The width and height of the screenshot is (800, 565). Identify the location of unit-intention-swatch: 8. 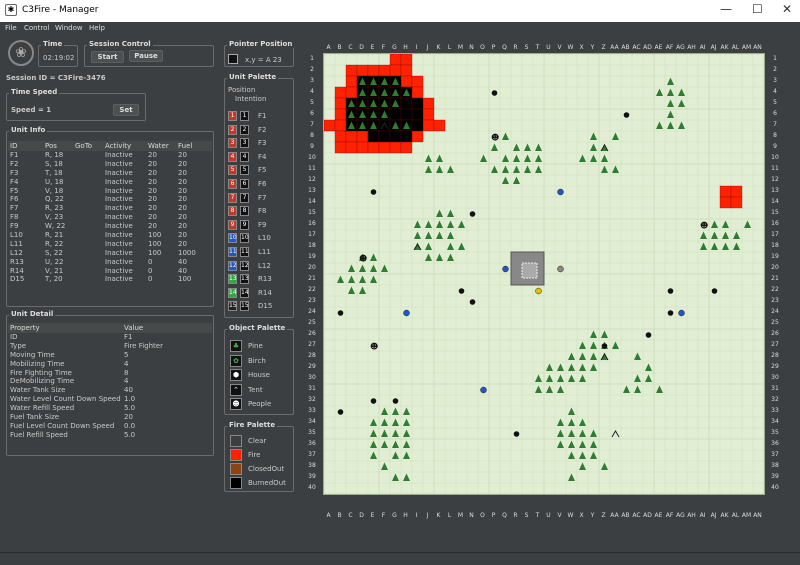
(244, 211).